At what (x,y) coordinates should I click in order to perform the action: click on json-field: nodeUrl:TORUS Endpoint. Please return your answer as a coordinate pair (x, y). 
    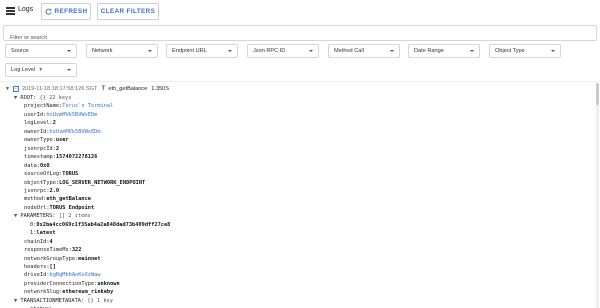
    Looking at the image, I should click on (59, 208).